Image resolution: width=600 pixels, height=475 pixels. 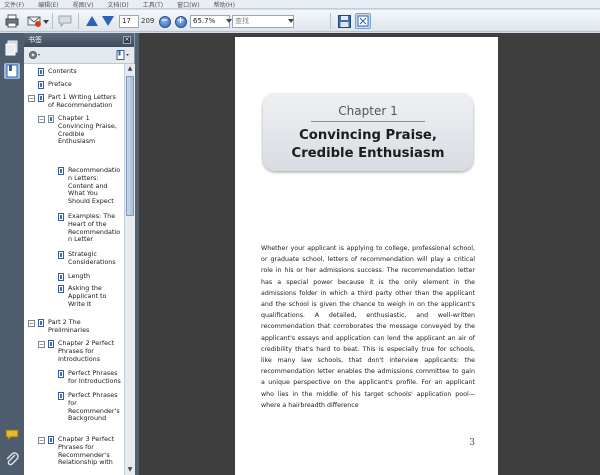 I want to click on menu-edit: 编辑(E), so click(x=48, y=4).